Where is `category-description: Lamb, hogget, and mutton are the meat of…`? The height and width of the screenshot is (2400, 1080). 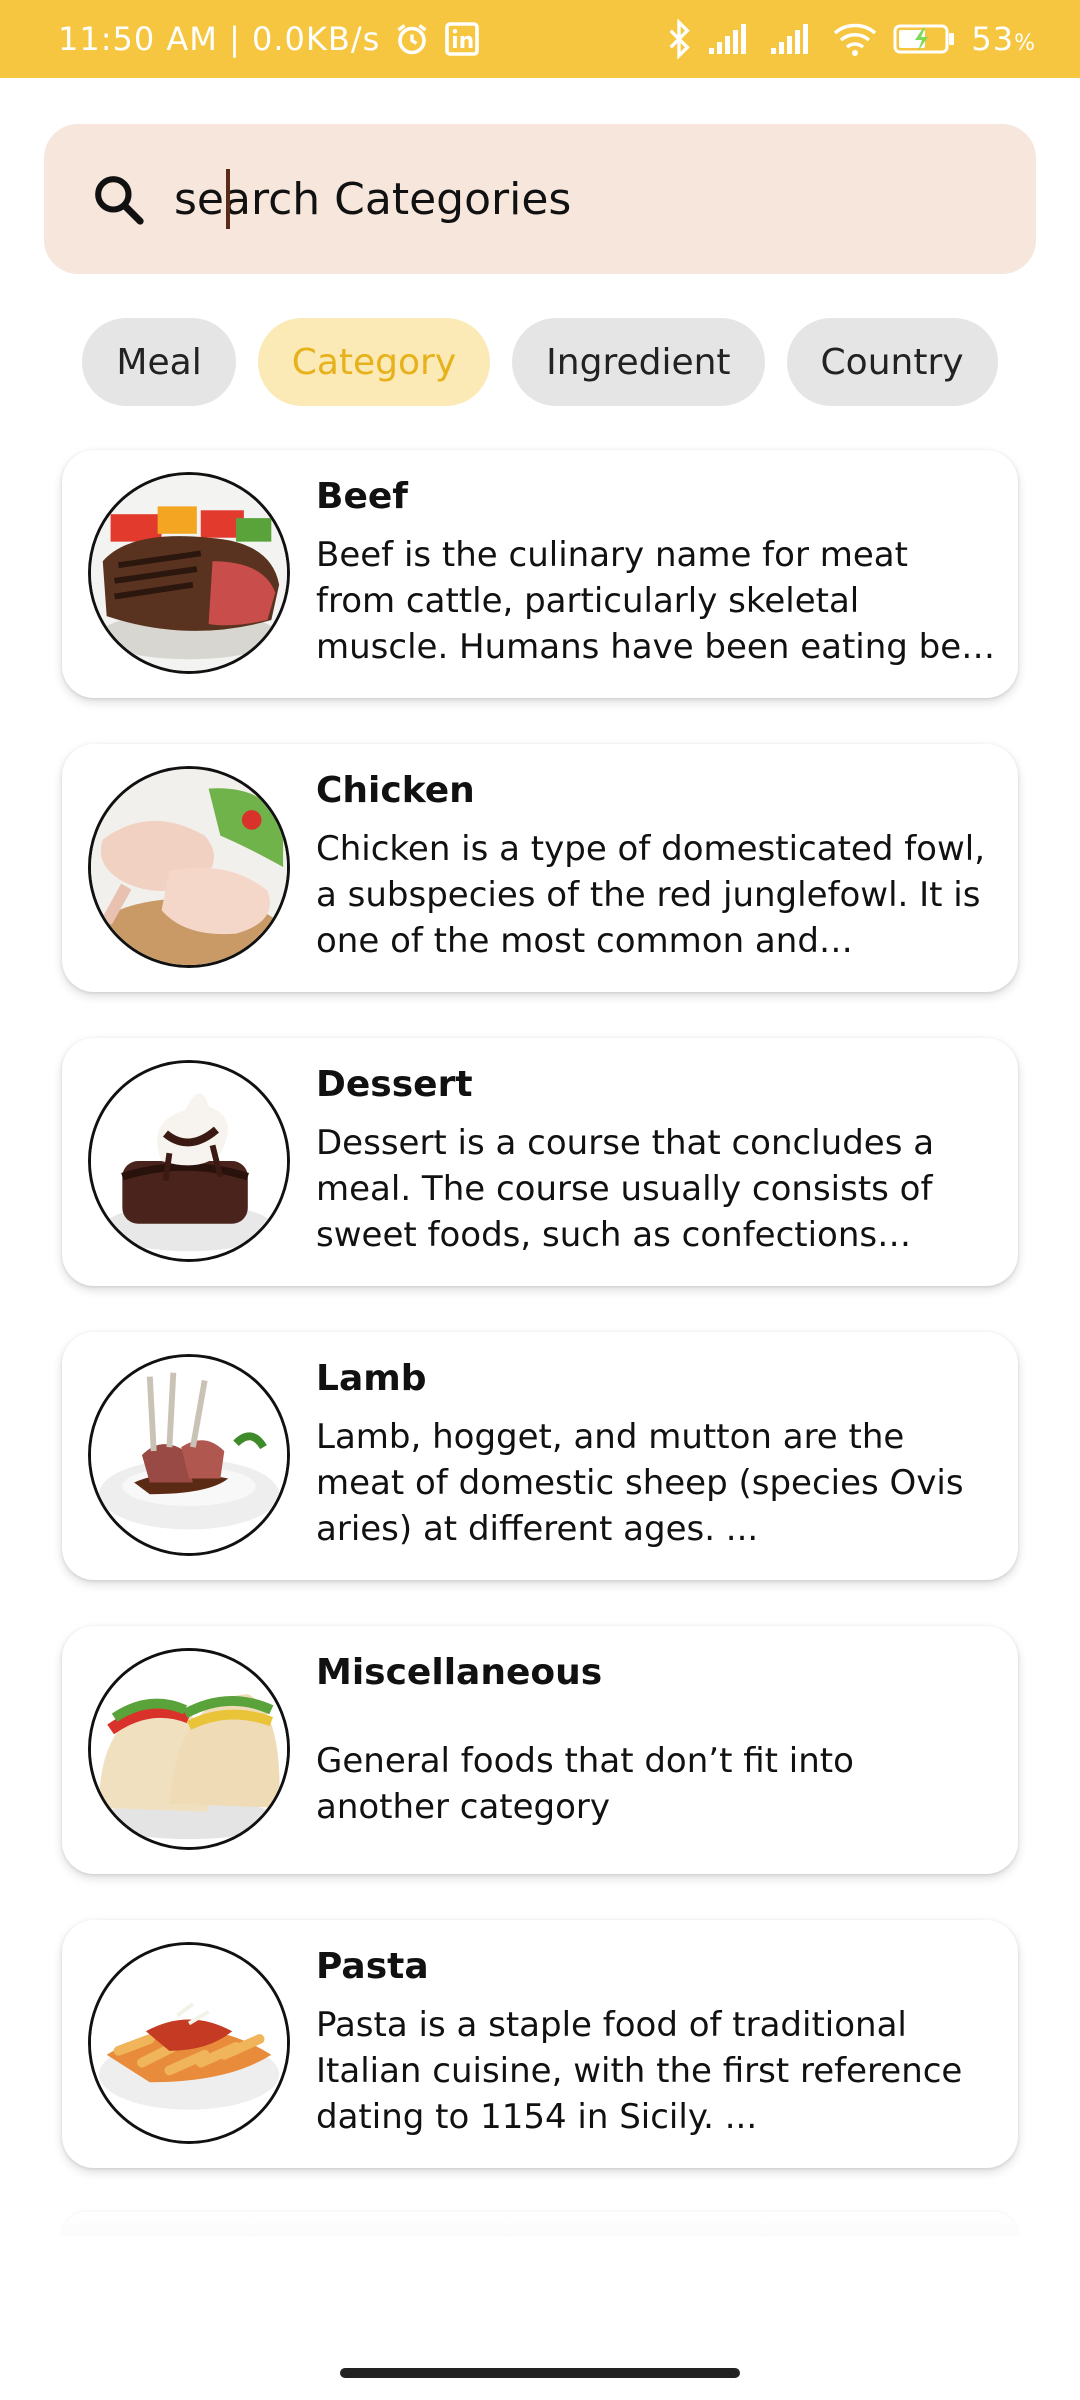 category-description: Lamb, hogget, and mutton are the meat of… is located at coordinates (640, 1483).